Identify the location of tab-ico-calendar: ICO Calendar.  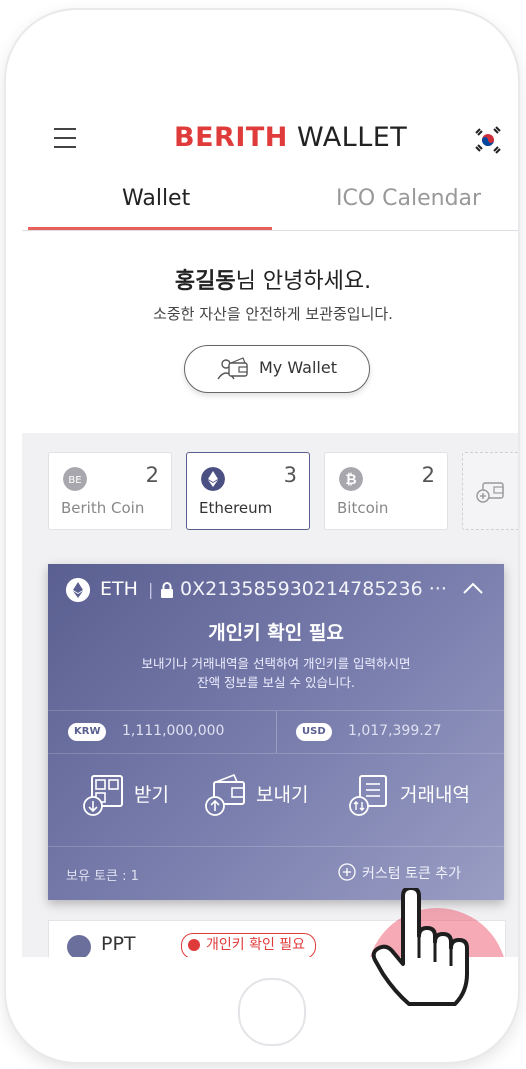
(408, 198).